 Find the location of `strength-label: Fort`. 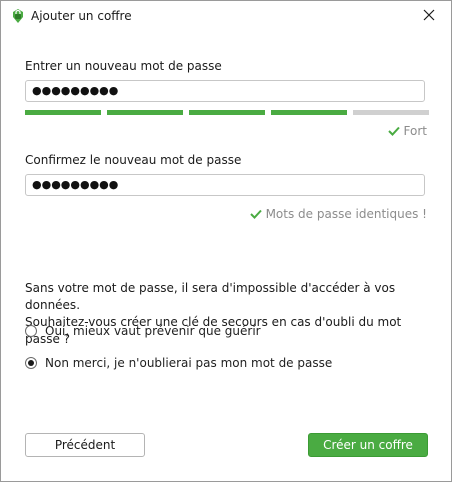

strength-label: Fort is located at coordinates (415, 131).